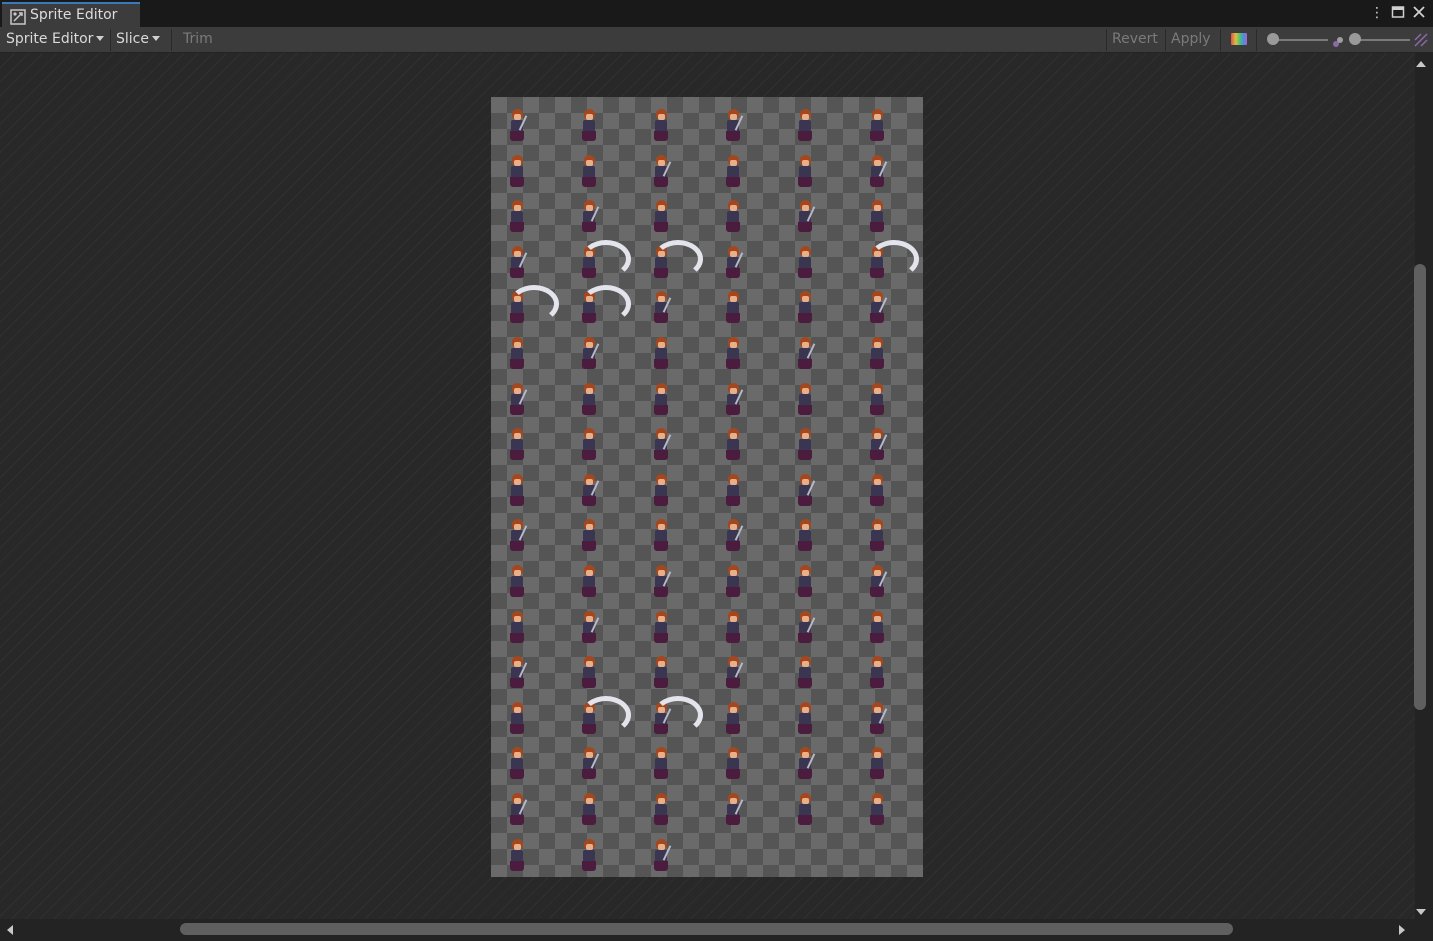  What do you see at coordinates (55, 39) in the screenshot?
I see `mode-dropdown: Sprite Editor` at bounding box center [55, 39].